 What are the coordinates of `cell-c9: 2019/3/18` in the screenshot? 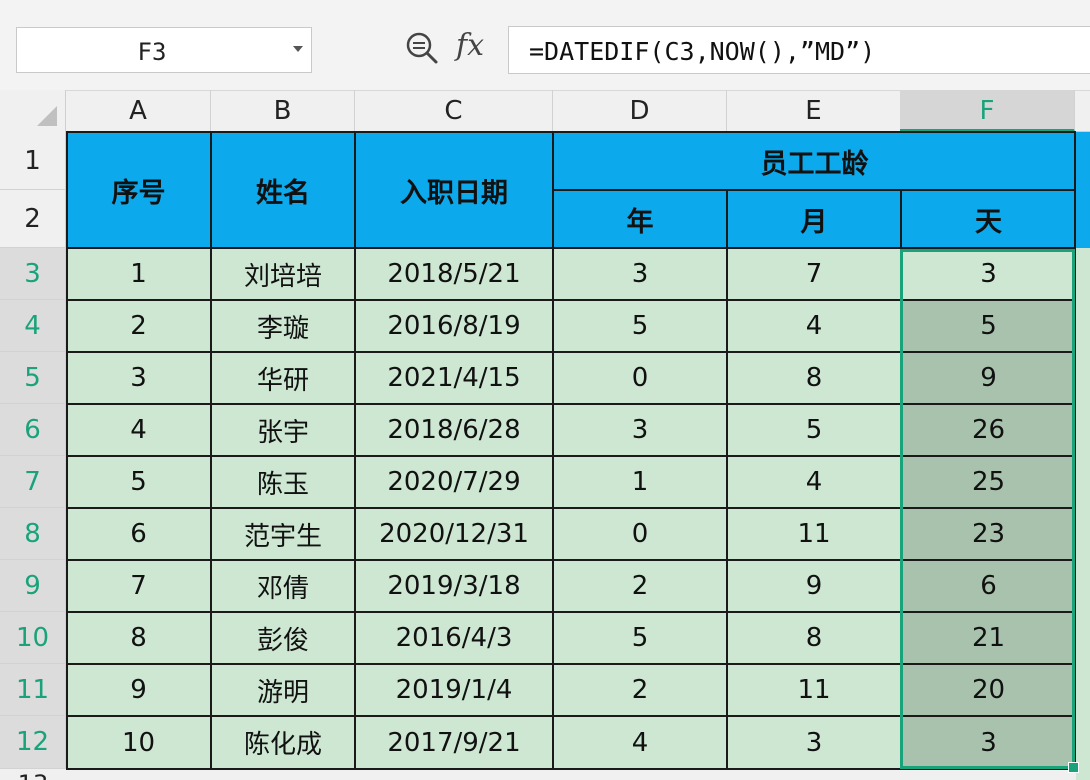 It's located at (454, 586).